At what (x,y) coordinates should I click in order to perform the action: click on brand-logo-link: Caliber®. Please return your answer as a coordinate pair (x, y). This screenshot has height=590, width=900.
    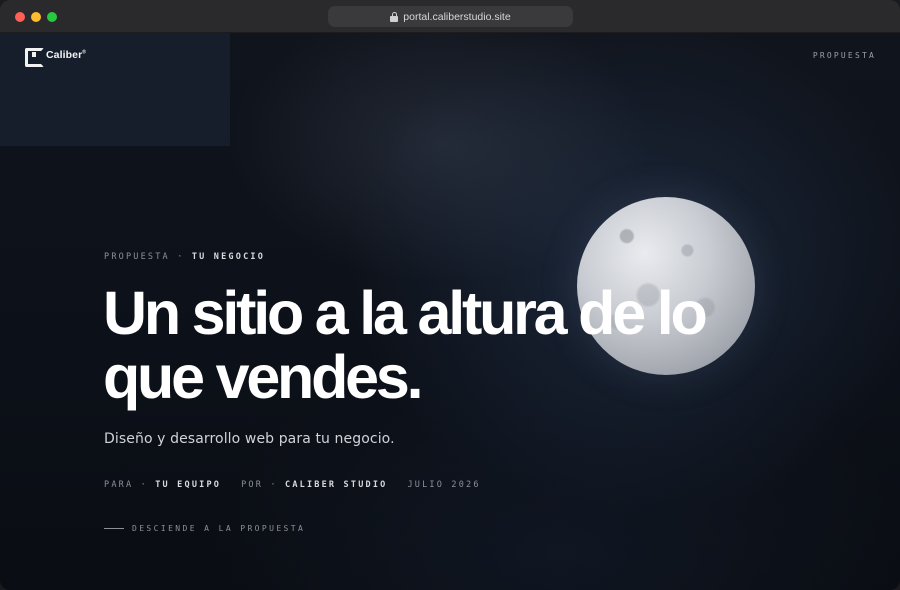
    Looking at the image, I should click on (56, 57).